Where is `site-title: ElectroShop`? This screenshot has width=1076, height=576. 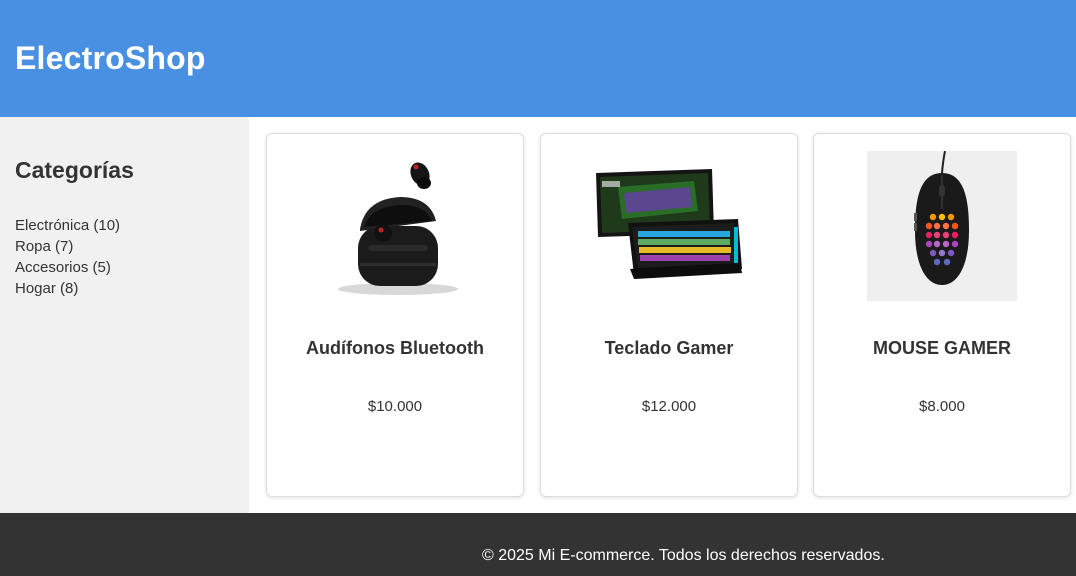
site-title: ElectroShop is located at coordinates (110, 58).